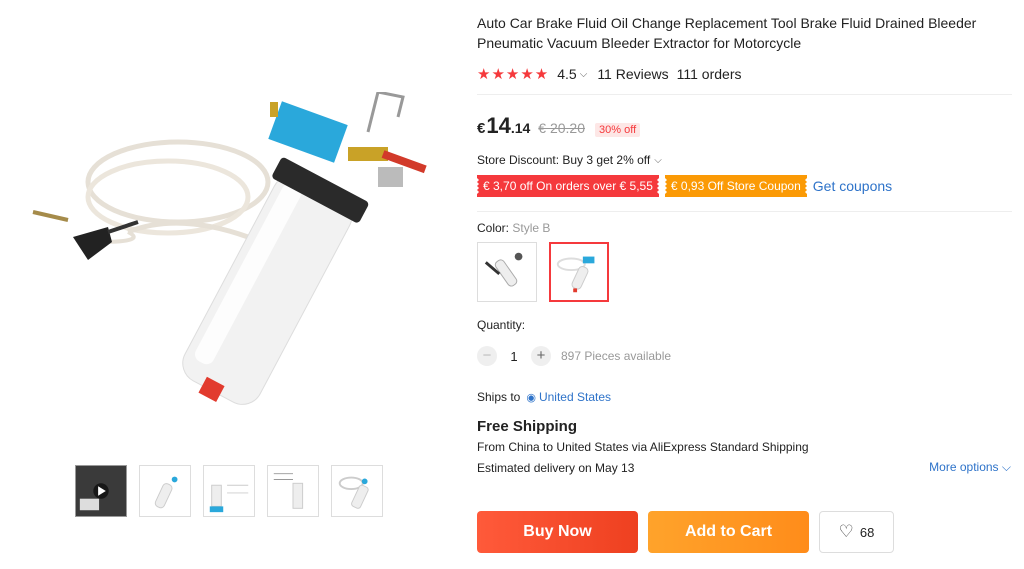 This screenshot has width=1024, height=569. I want to click on thumbnail-video, so click(101, 491).